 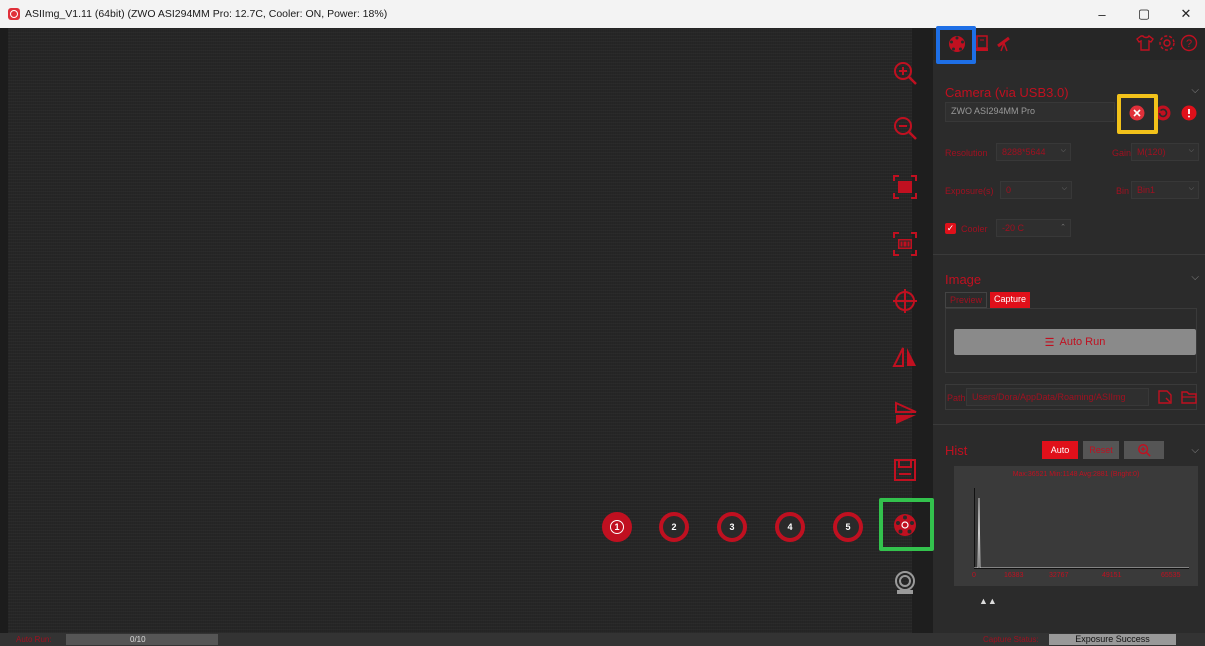 I want to click on highlight-box-yellow, so click(x=1137, y=114).